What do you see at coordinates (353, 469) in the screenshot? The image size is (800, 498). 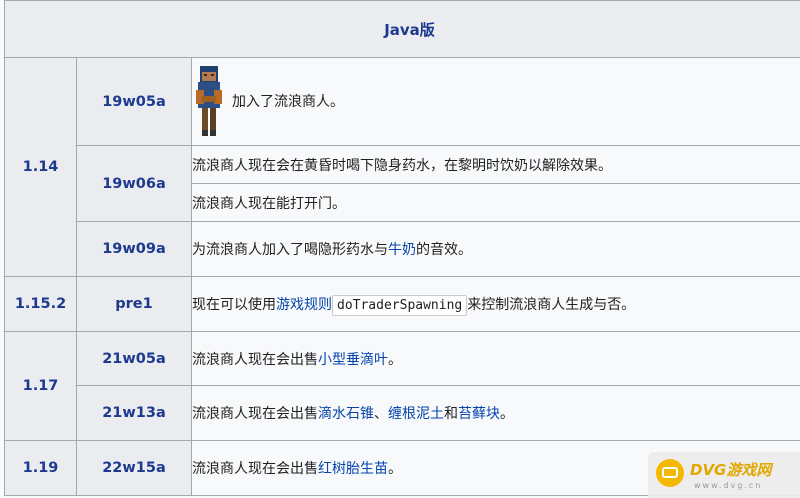 I see `mangrove-propagule-link: 红树胎生苗` at bounding box center [353, 469].